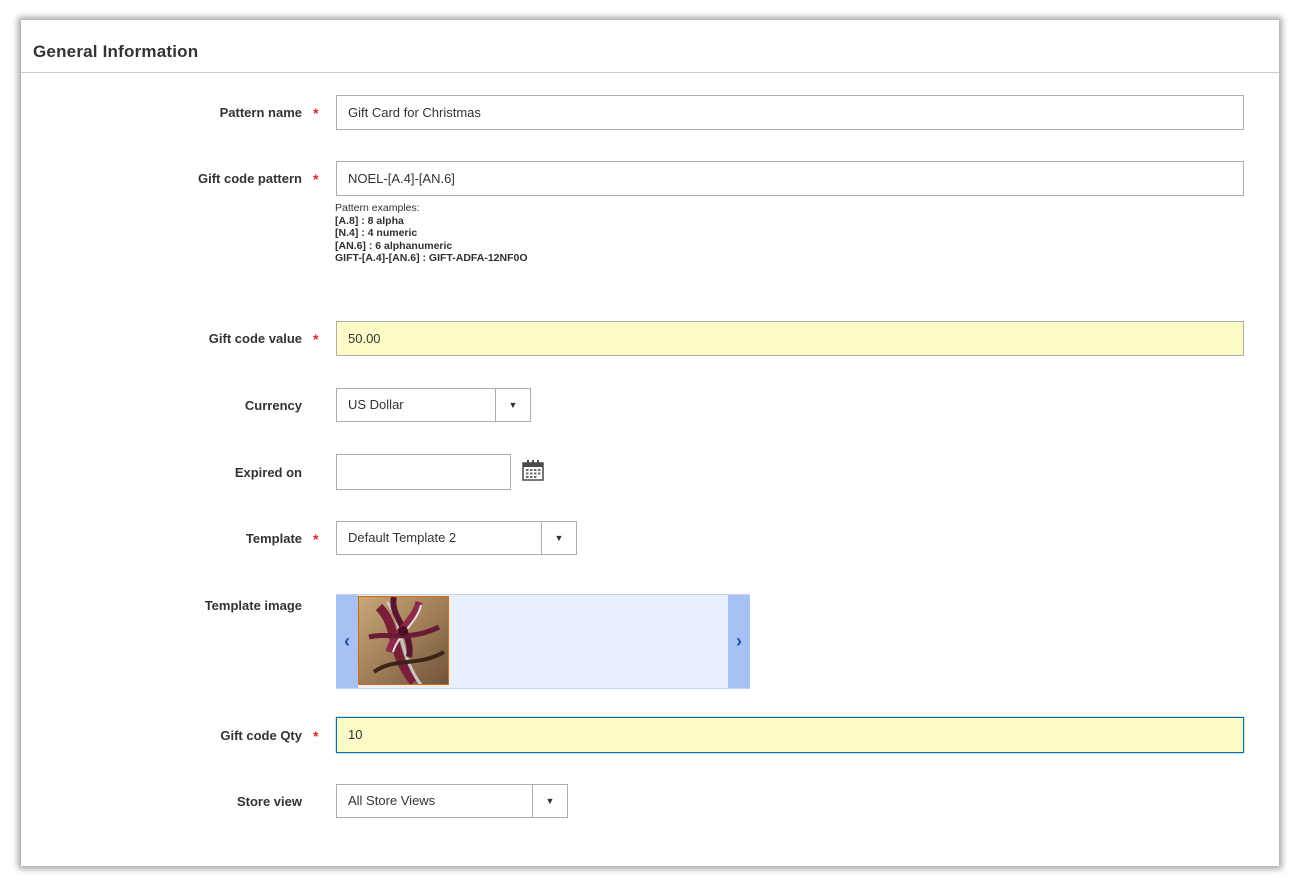 The width and height of the screenshot is (1307, 890). Describe the element at coordinates (402, 537) in the screenshot. I see `template-selected-value: Default Template 2` at that location.